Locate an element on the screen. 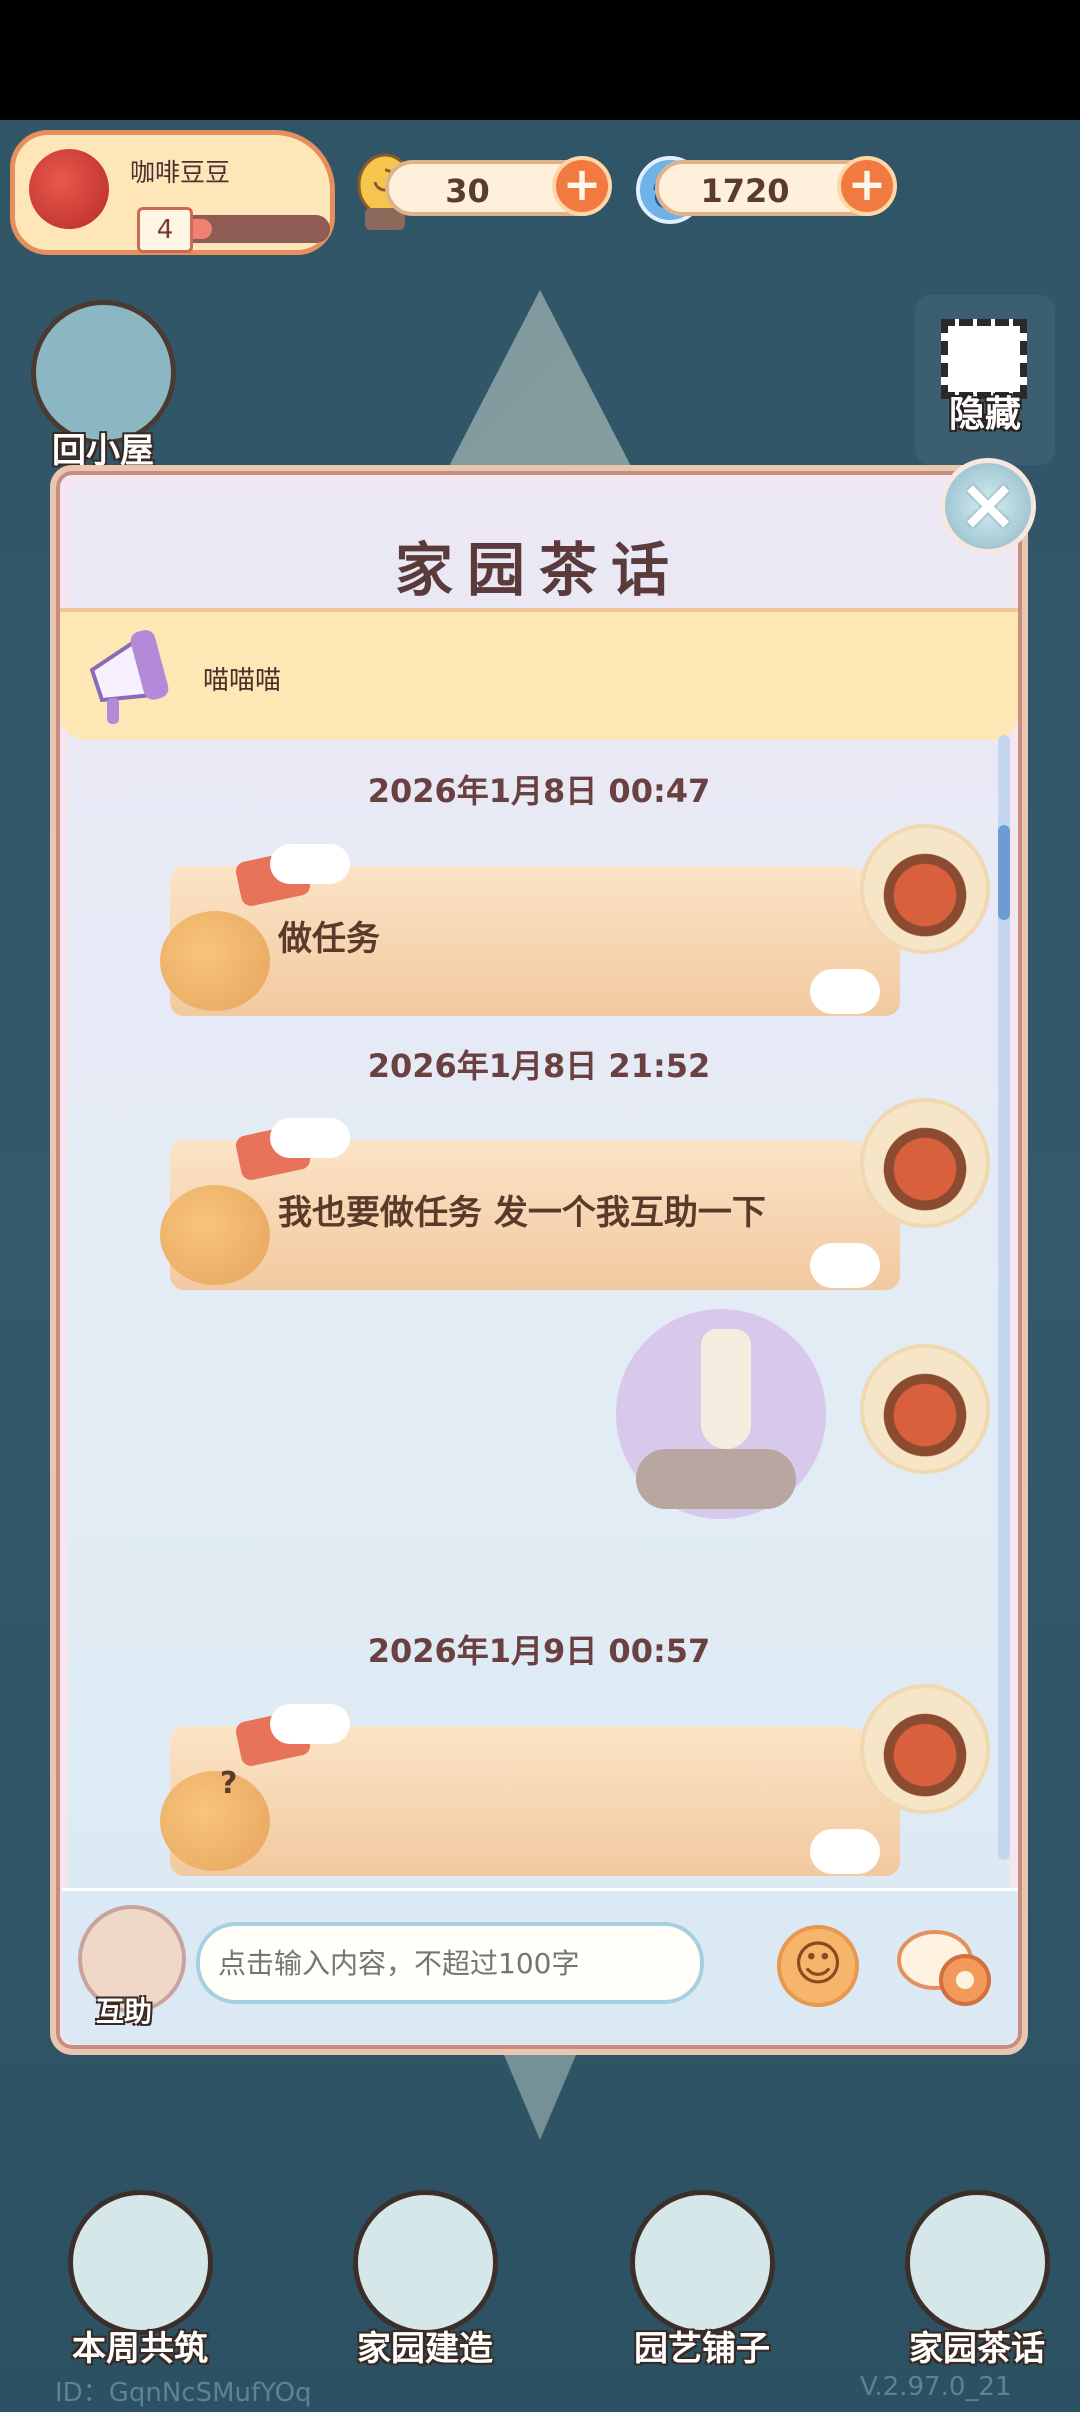 The image size is (1080, 2412). message-scrollbar is located at coordinates (1004, 1297).